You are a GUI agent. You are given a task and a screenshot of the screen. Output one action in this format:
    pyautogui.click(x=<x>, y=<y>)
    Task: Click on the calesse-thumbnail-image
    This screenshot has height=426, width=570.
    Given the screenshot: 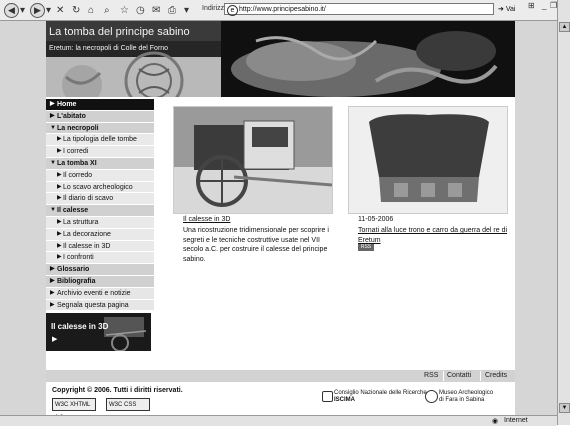 What is the action you would take?
    pyautogui.click(x=125, y=334)
    